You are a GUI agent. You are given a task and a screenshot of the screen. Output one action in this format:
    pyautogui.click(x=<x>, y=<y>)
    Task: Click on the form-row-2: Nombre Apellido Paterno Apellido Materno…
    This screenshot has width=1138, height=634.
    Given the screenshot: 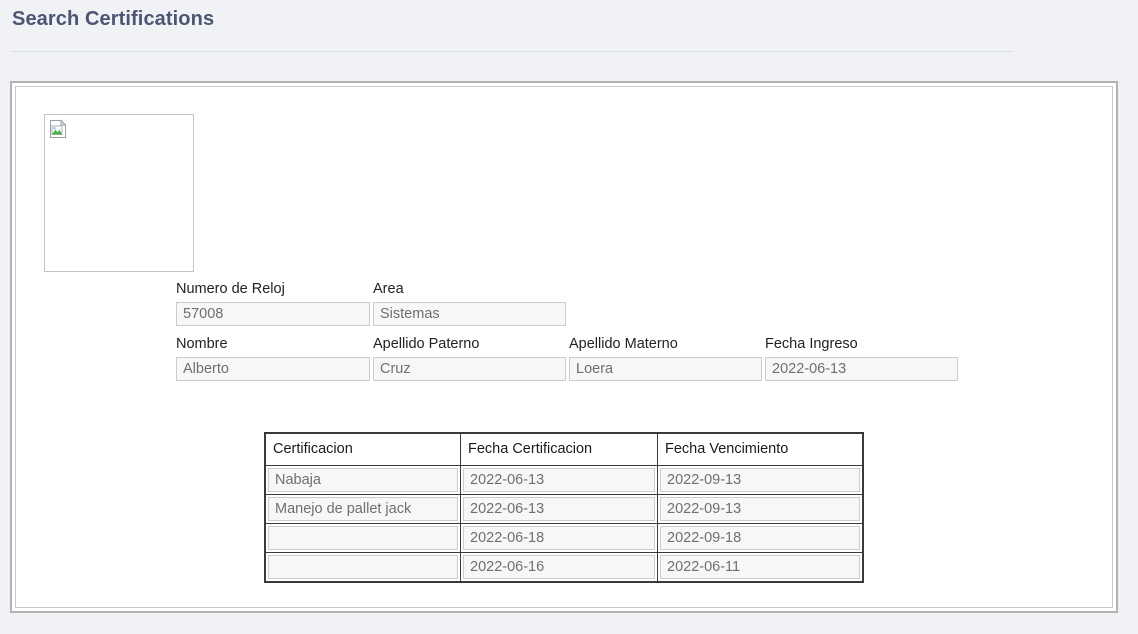 What is the action you would take?
    pyautogui.click(x=626, y=361)
    